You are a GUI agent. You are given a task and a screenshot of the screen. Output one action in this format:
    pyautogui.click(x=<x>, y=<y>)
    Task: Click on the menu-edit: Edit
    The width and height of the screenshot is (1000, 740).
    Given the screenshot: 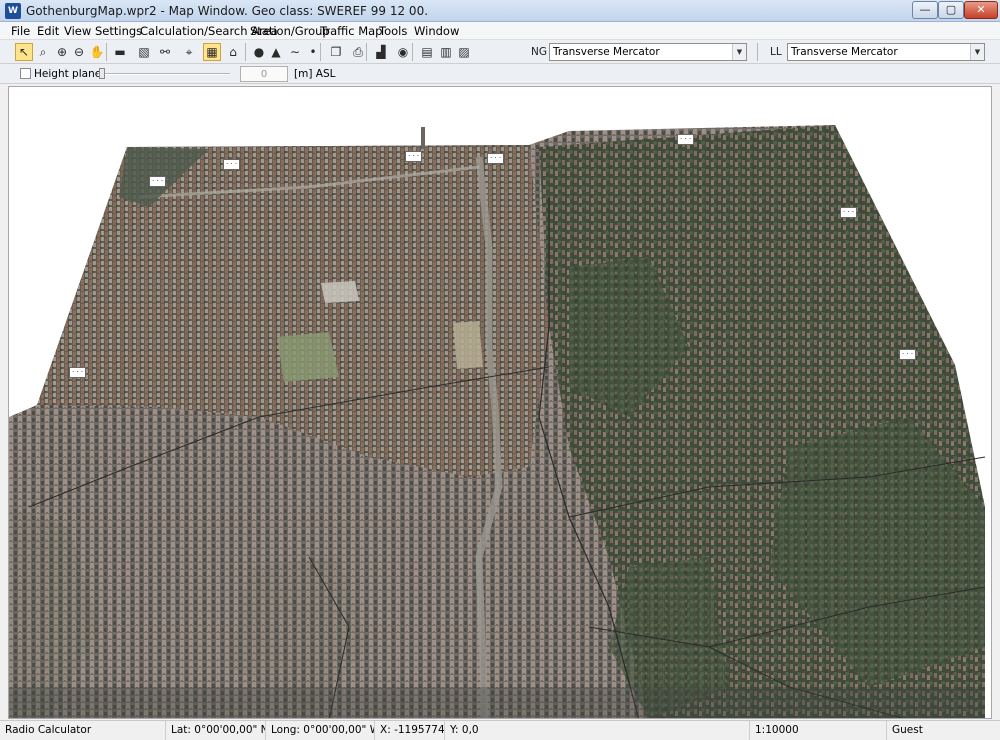 What is the action you would take?
    pyautogui.click(x=48, y=31)
    